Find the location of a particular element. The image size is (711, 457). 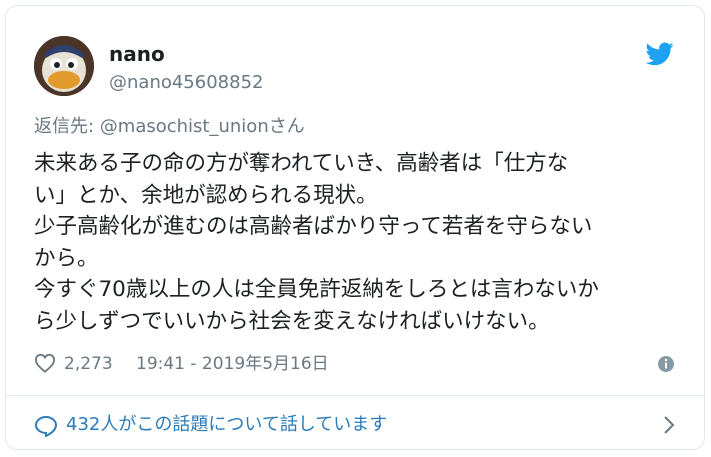

tweet-line: 今すぐ70歳以上の人は全員免許返納をしろとは言わないか is located at coordinates (316, 289).